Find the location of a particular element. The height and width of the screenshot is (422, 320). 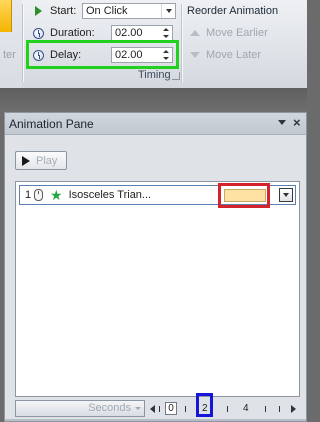

play-label: Play is located at coordinates (47, 160).